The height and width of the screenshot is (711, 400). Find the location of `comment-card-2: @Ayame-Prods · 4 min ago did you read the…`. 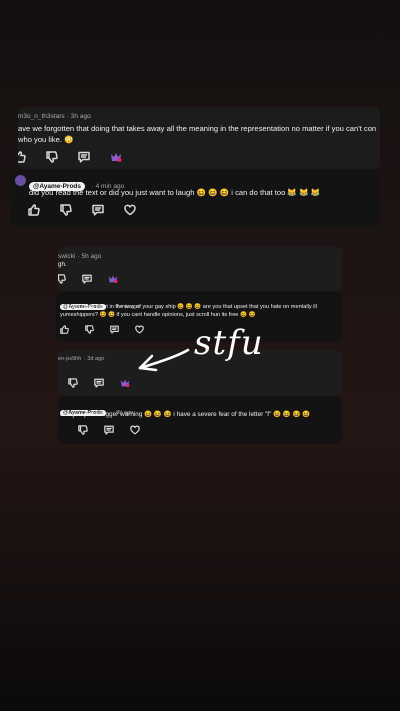

comment-card-2: @Ayame-Prods · 4 min ago did you read the… is located at coordinates (195, 198).